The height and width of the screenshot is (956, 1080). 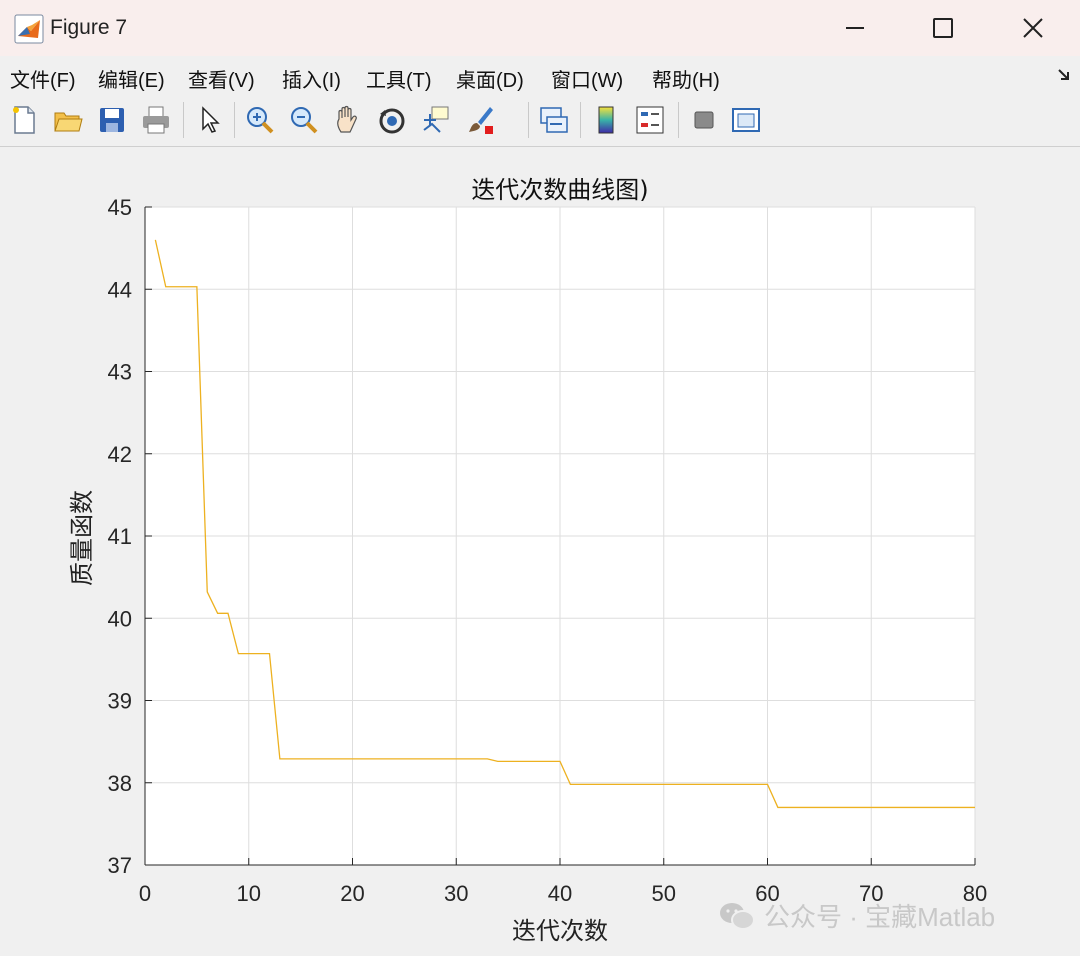 I want to click on minimize-button, so click(x=855, y=28).